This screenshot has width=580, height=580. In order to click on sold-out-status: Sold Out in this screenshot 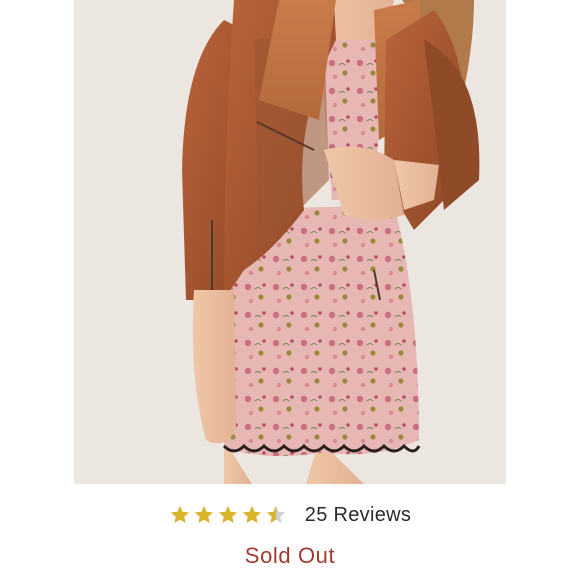, I will do `click(290, 555)`.